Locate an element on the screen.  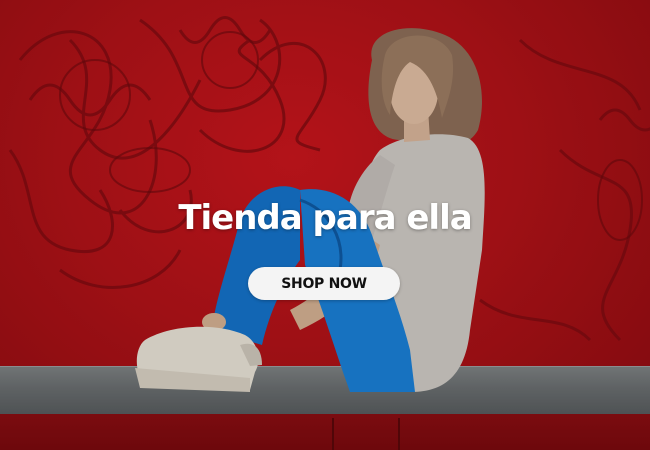
shop-now-button: SHOP NOW is located at coordinates (324, 283).